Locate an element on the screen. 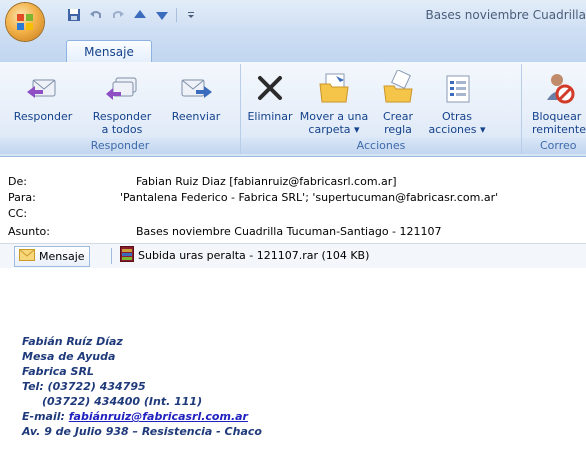 The width and height of the screenshot is (586, 473). forward-icon is located at coordinates (196, 88).